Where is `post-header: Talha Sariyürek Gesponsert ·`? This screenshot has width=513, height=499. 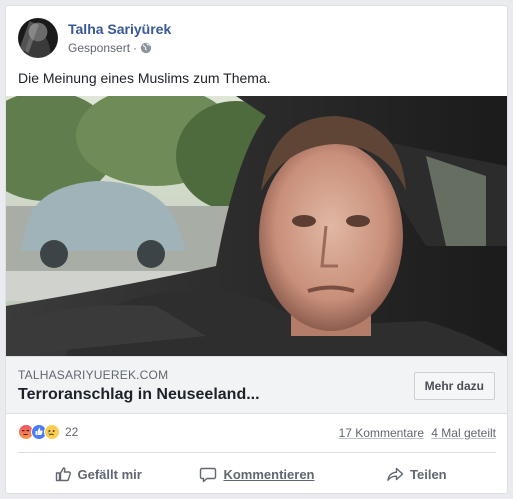
post-header: Talha Sariyürek Gesponsert · is located at coordinates (253, 39).